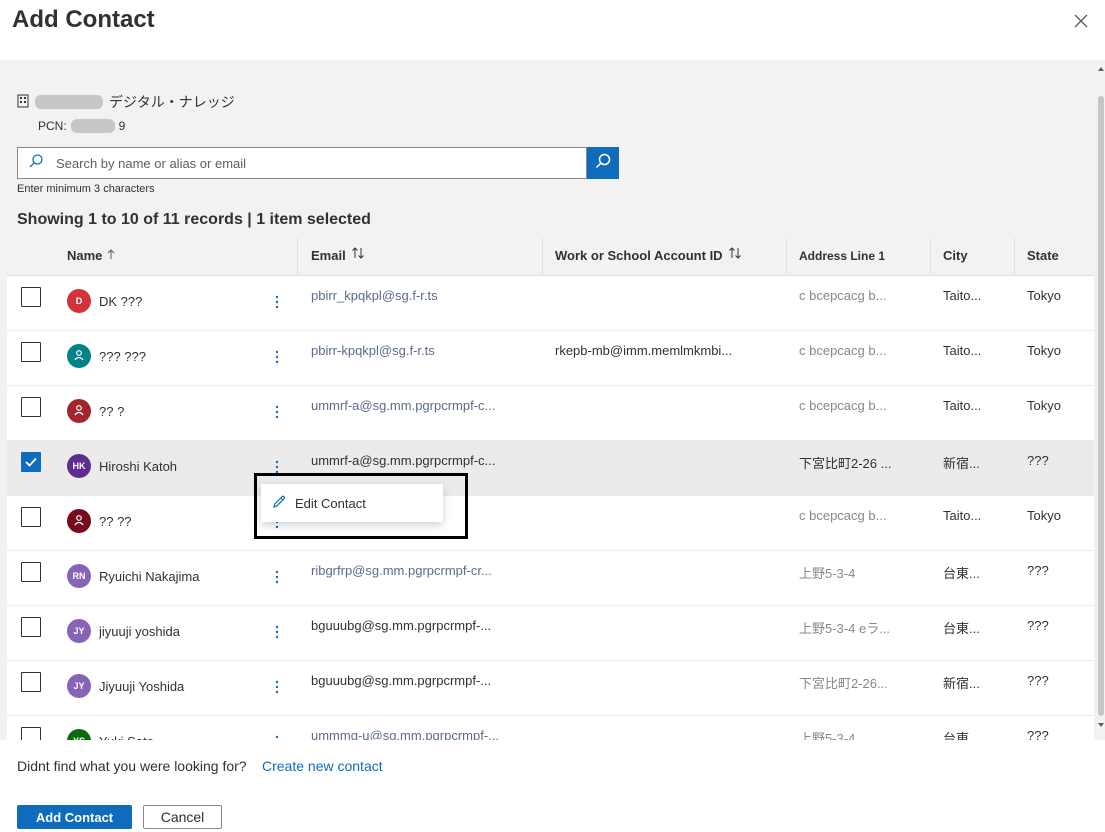 This screenshot has height=832, width=1105. I want to click on contact-name: ??? ???, so click(122, 356).